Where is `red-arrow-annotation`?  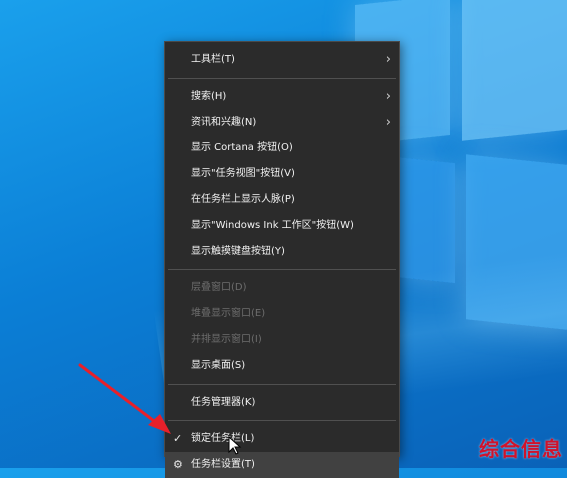
red-arrow-annotation is located at coordinates (124, 398).